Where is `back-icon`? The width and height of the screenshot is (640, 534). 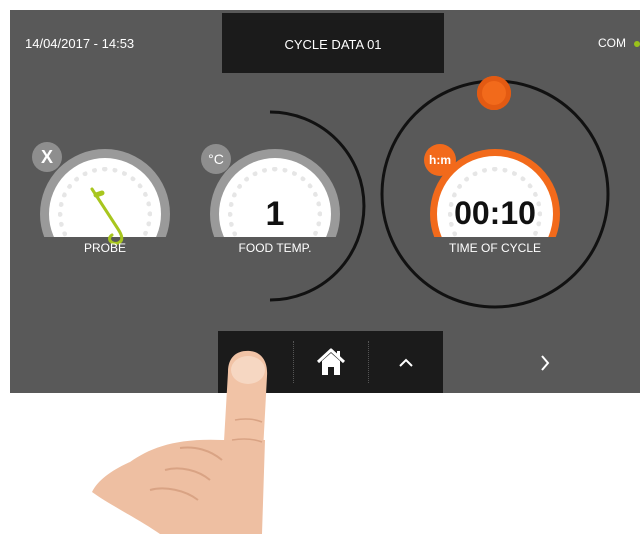 back-icon is located at coordinates (255, 362).